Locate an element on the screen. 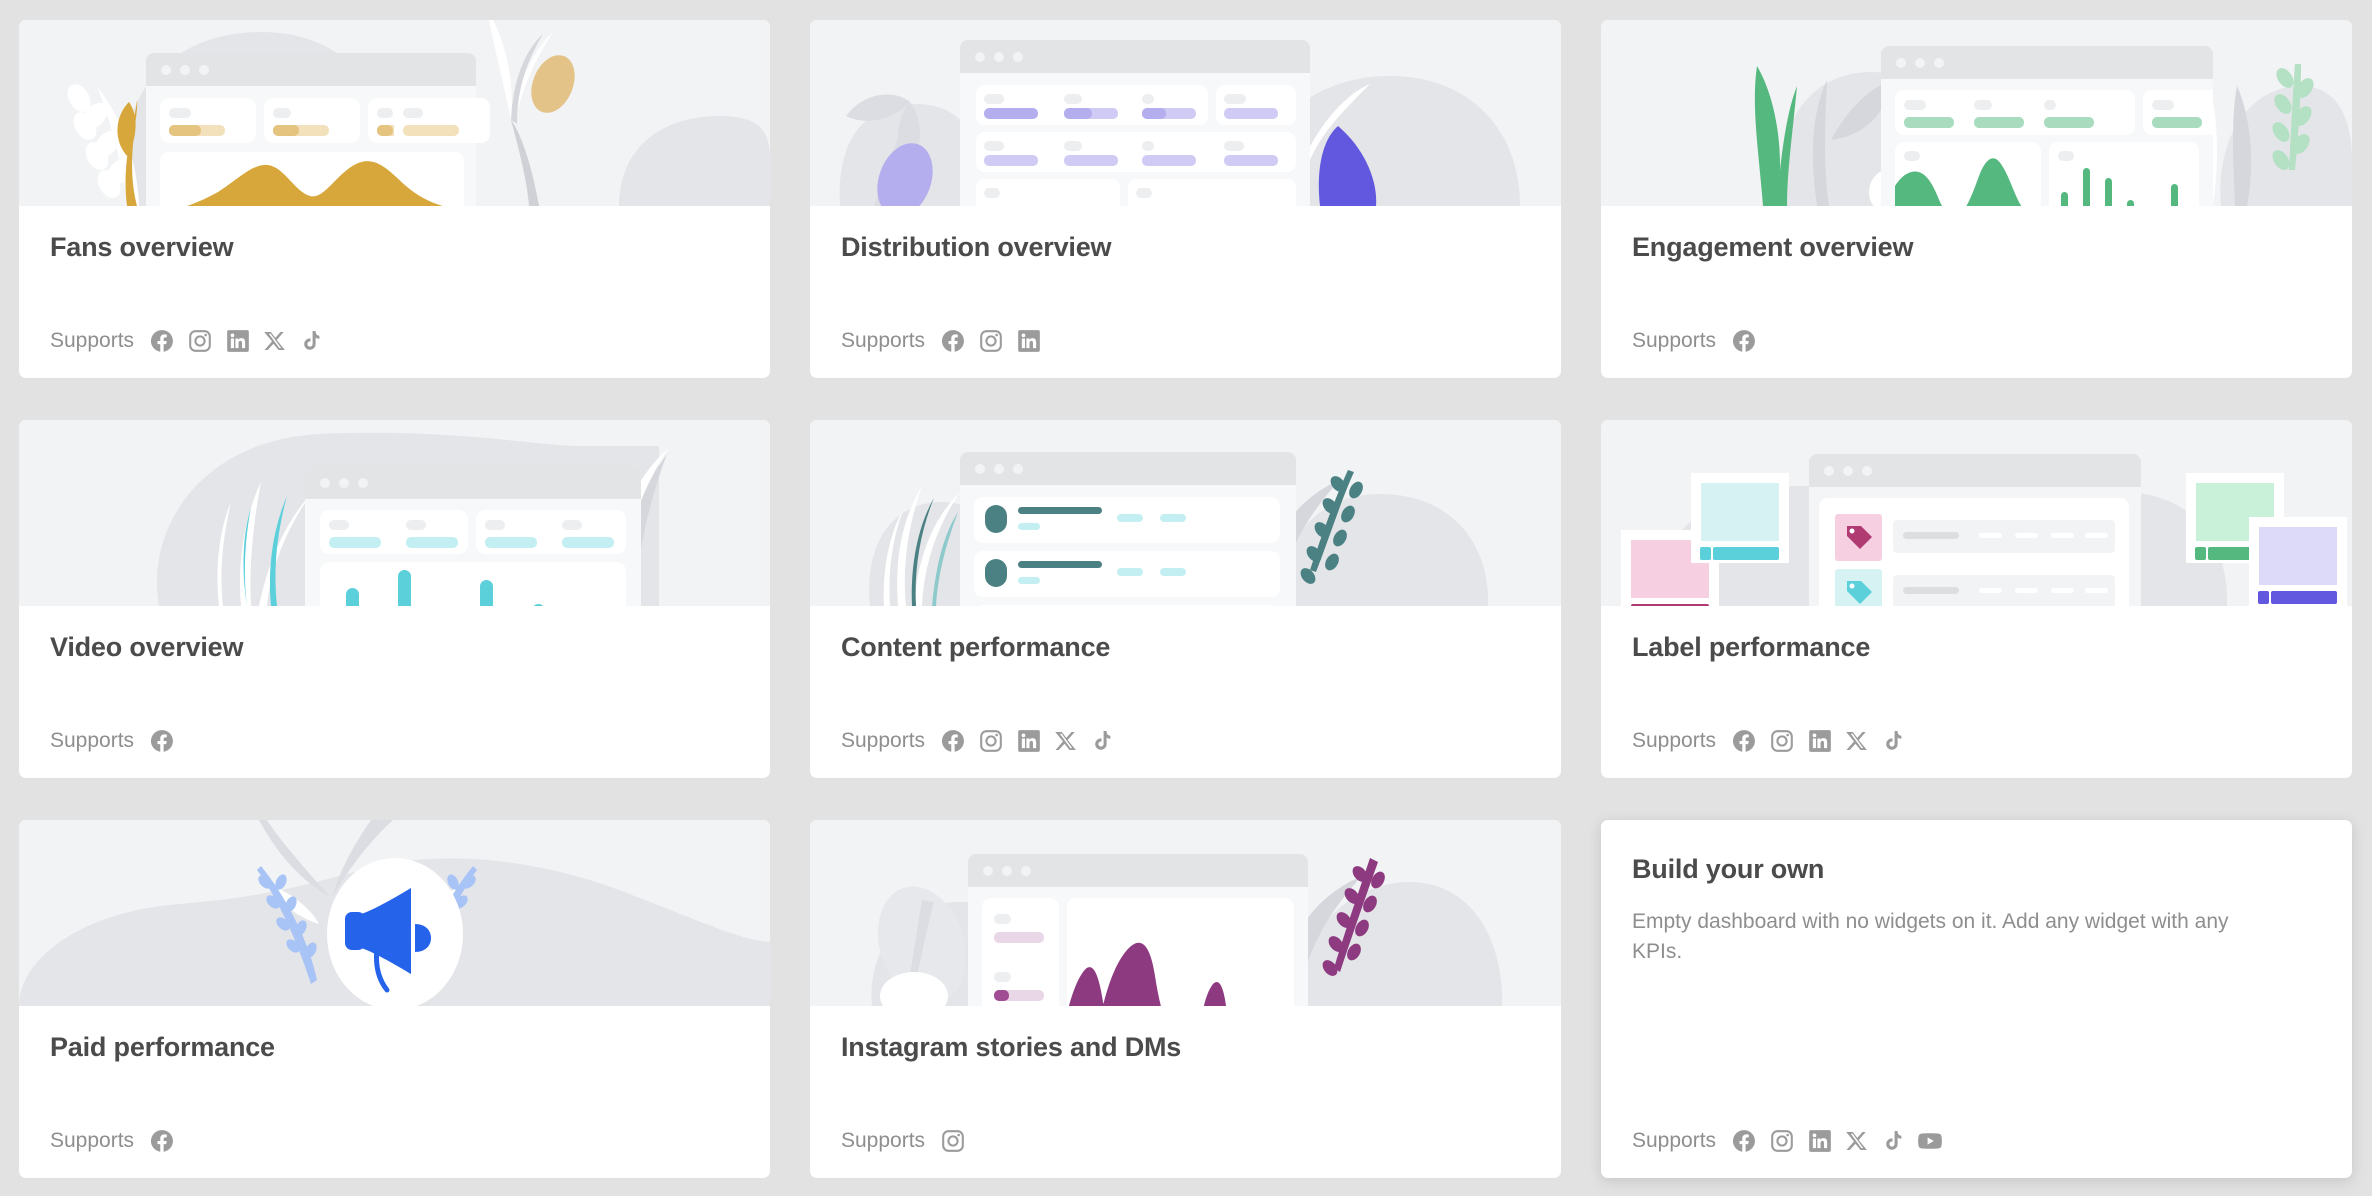 The image size is (2372, 1196). illustration-table-panel is located at coordinates (1974, 552).